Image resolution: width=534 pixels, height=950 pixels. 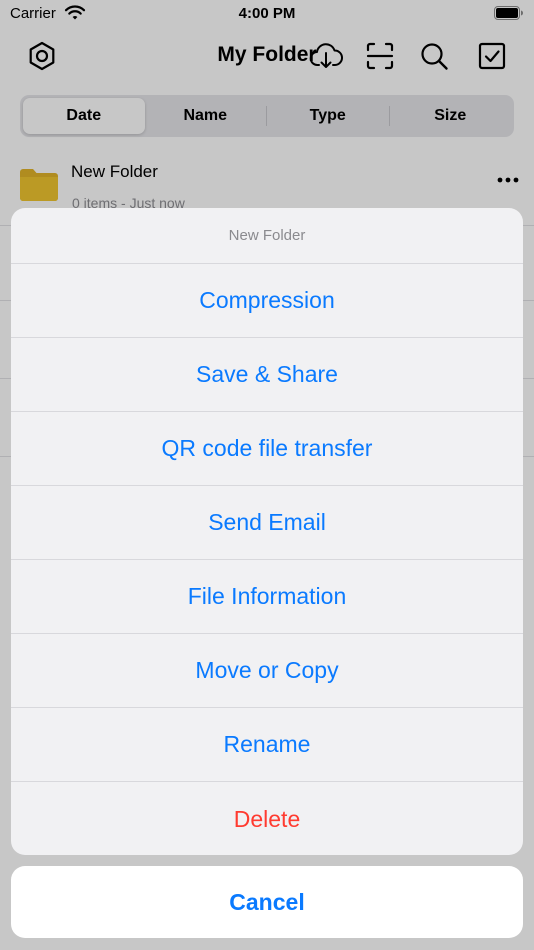 I want to click on cancel-button: Cancel, so click(x=267, y=902).